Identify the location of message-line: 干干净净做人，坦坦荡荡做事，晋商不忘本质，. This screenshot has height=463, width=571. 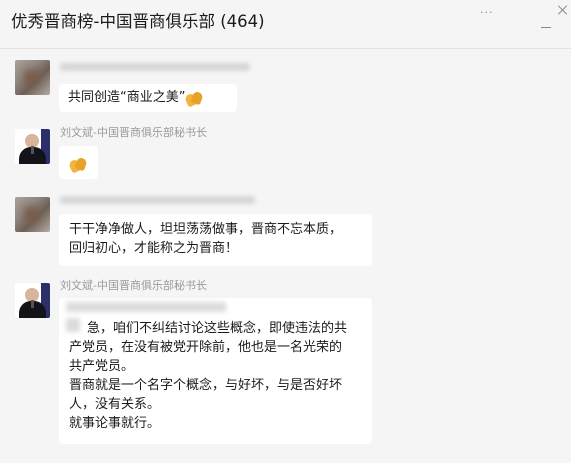
(206, 229).